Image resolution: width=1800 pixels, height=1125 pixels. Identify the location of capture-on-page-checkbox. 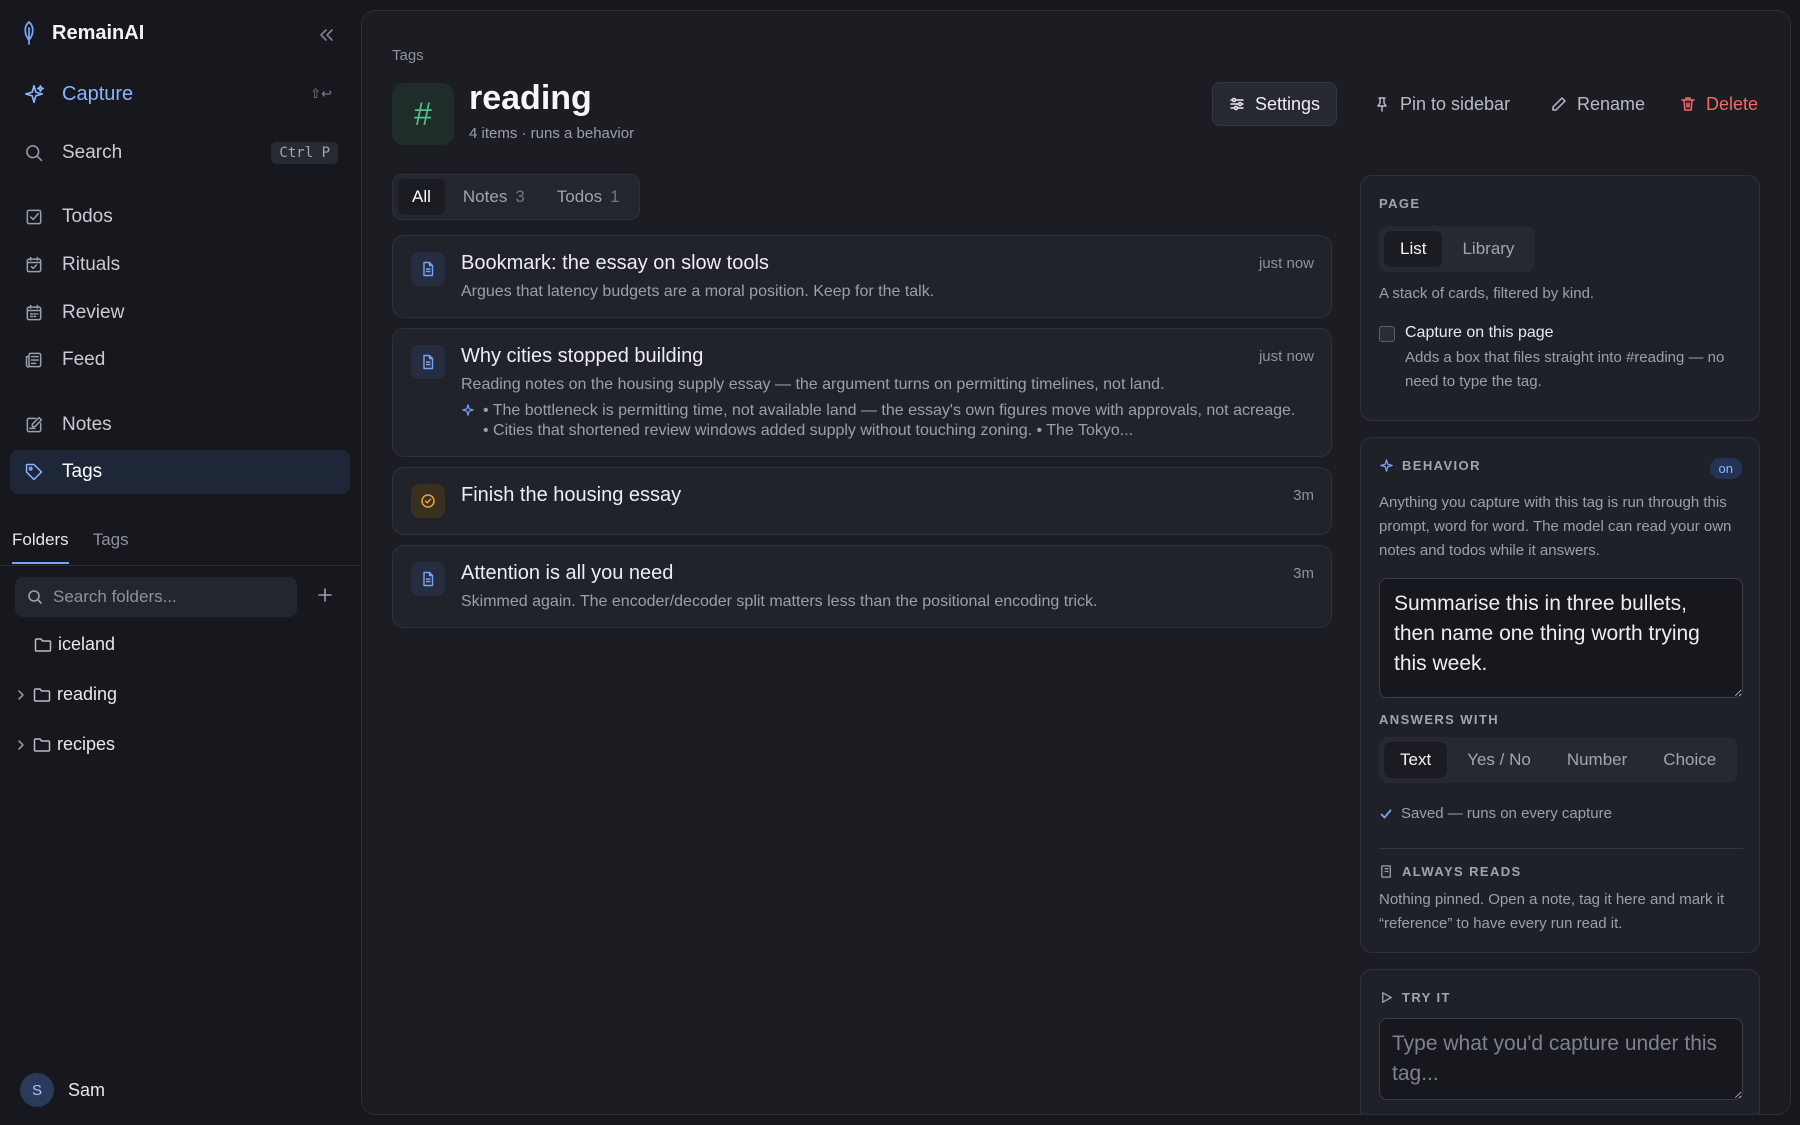
(1387, 334).